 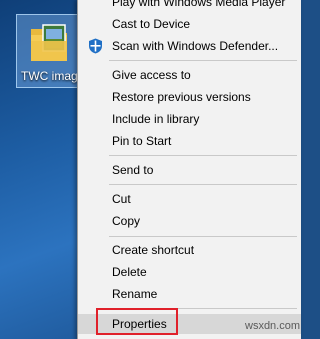 I want to click on menu-item-restore-previous-versions: Restore previous versions, so click(x=189, y=97).